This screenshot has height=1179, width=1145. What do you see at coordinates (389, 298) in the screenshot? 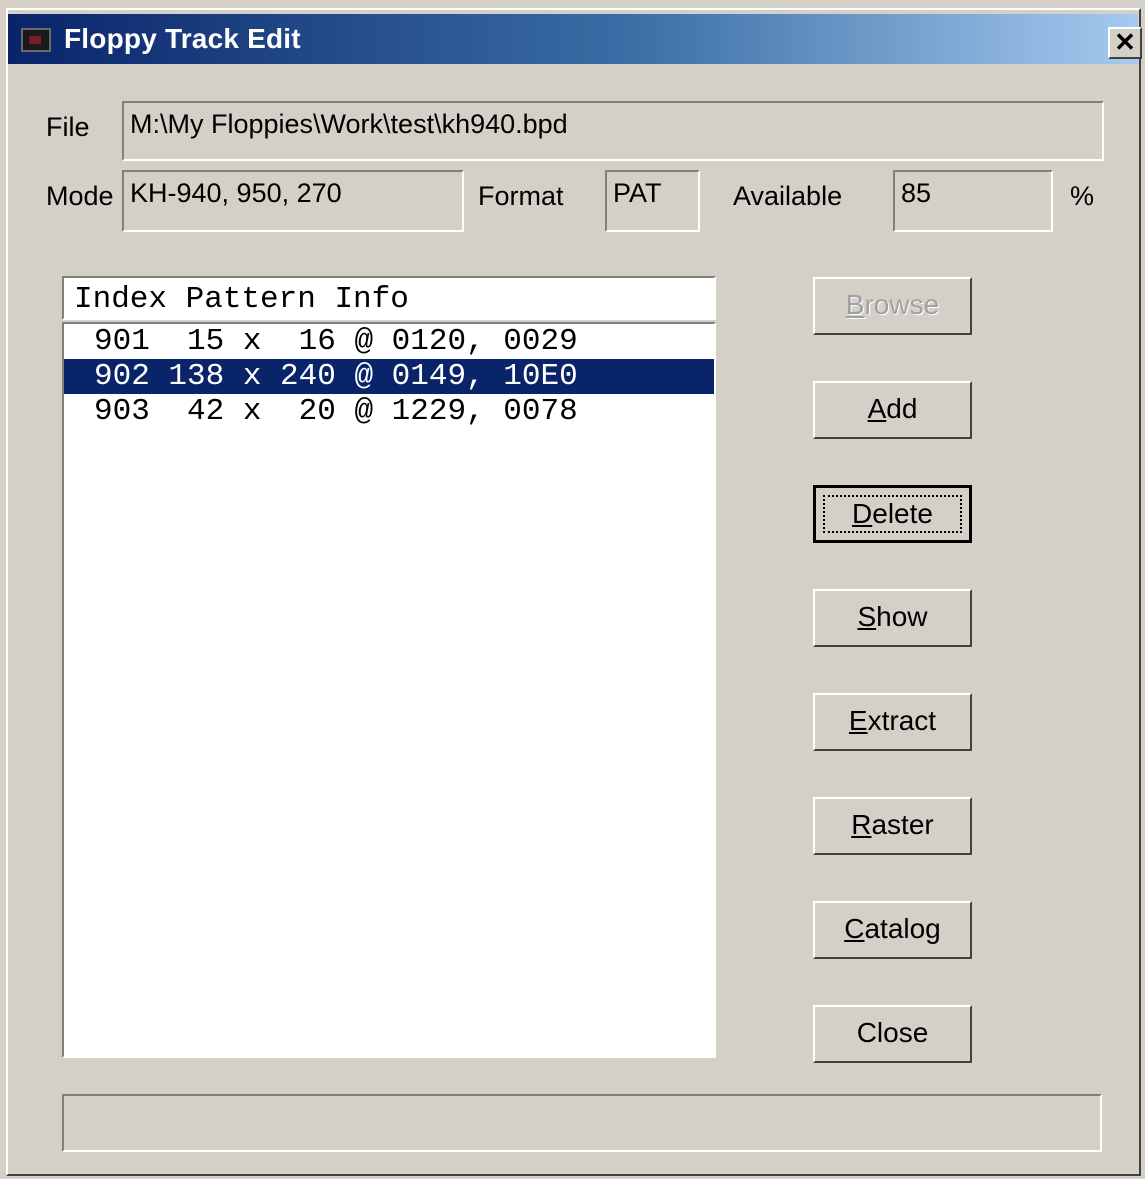
I see `list-header: Index Pattern Info` at bounding box center [389, 298].